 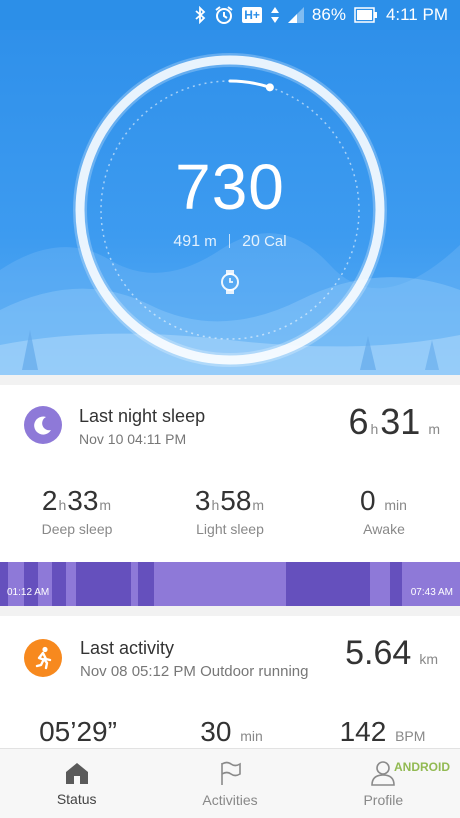 What do you see at coordinates (269, 87) in the screenshot?
I see `step-progress-dot` at bounding box center [269, 87].